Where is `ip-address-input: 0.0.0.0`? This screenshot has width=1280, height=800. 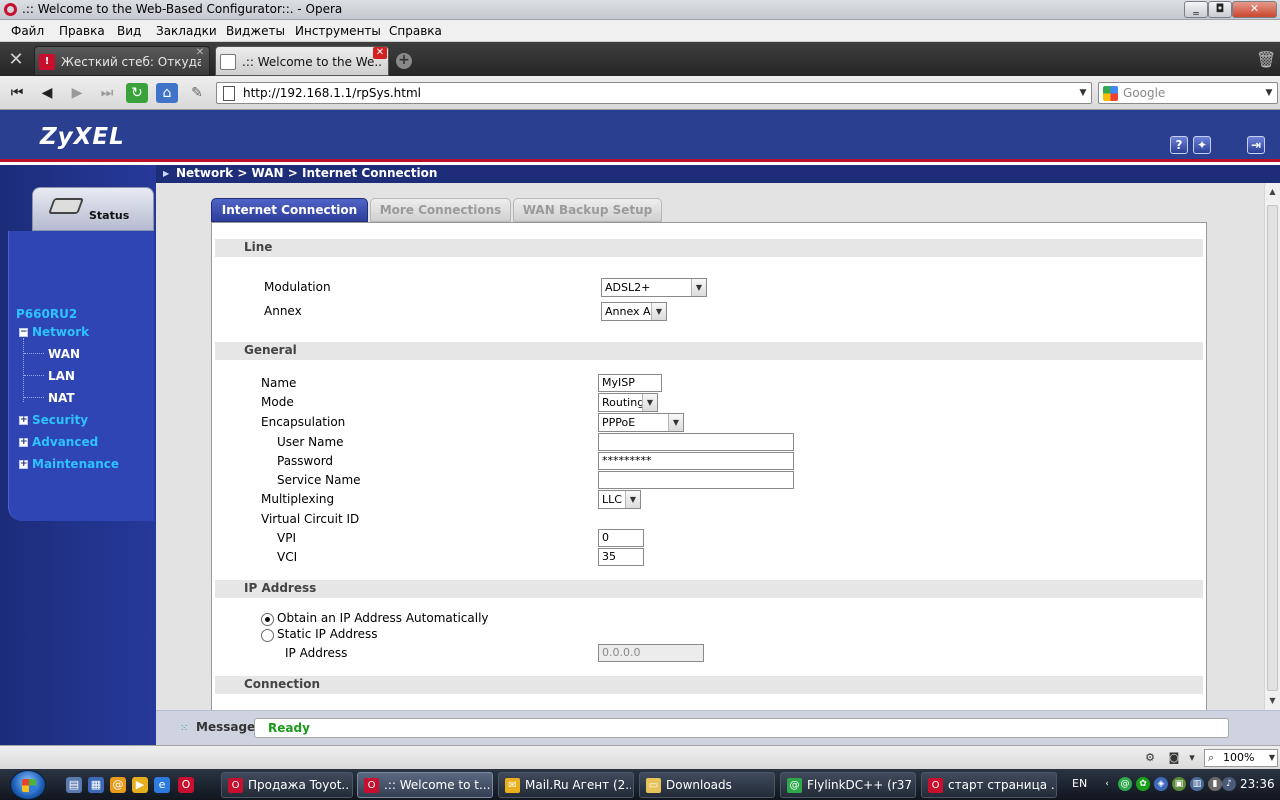
ip-address-input: 0.0.0.0 is located at coordinates (651, 653).